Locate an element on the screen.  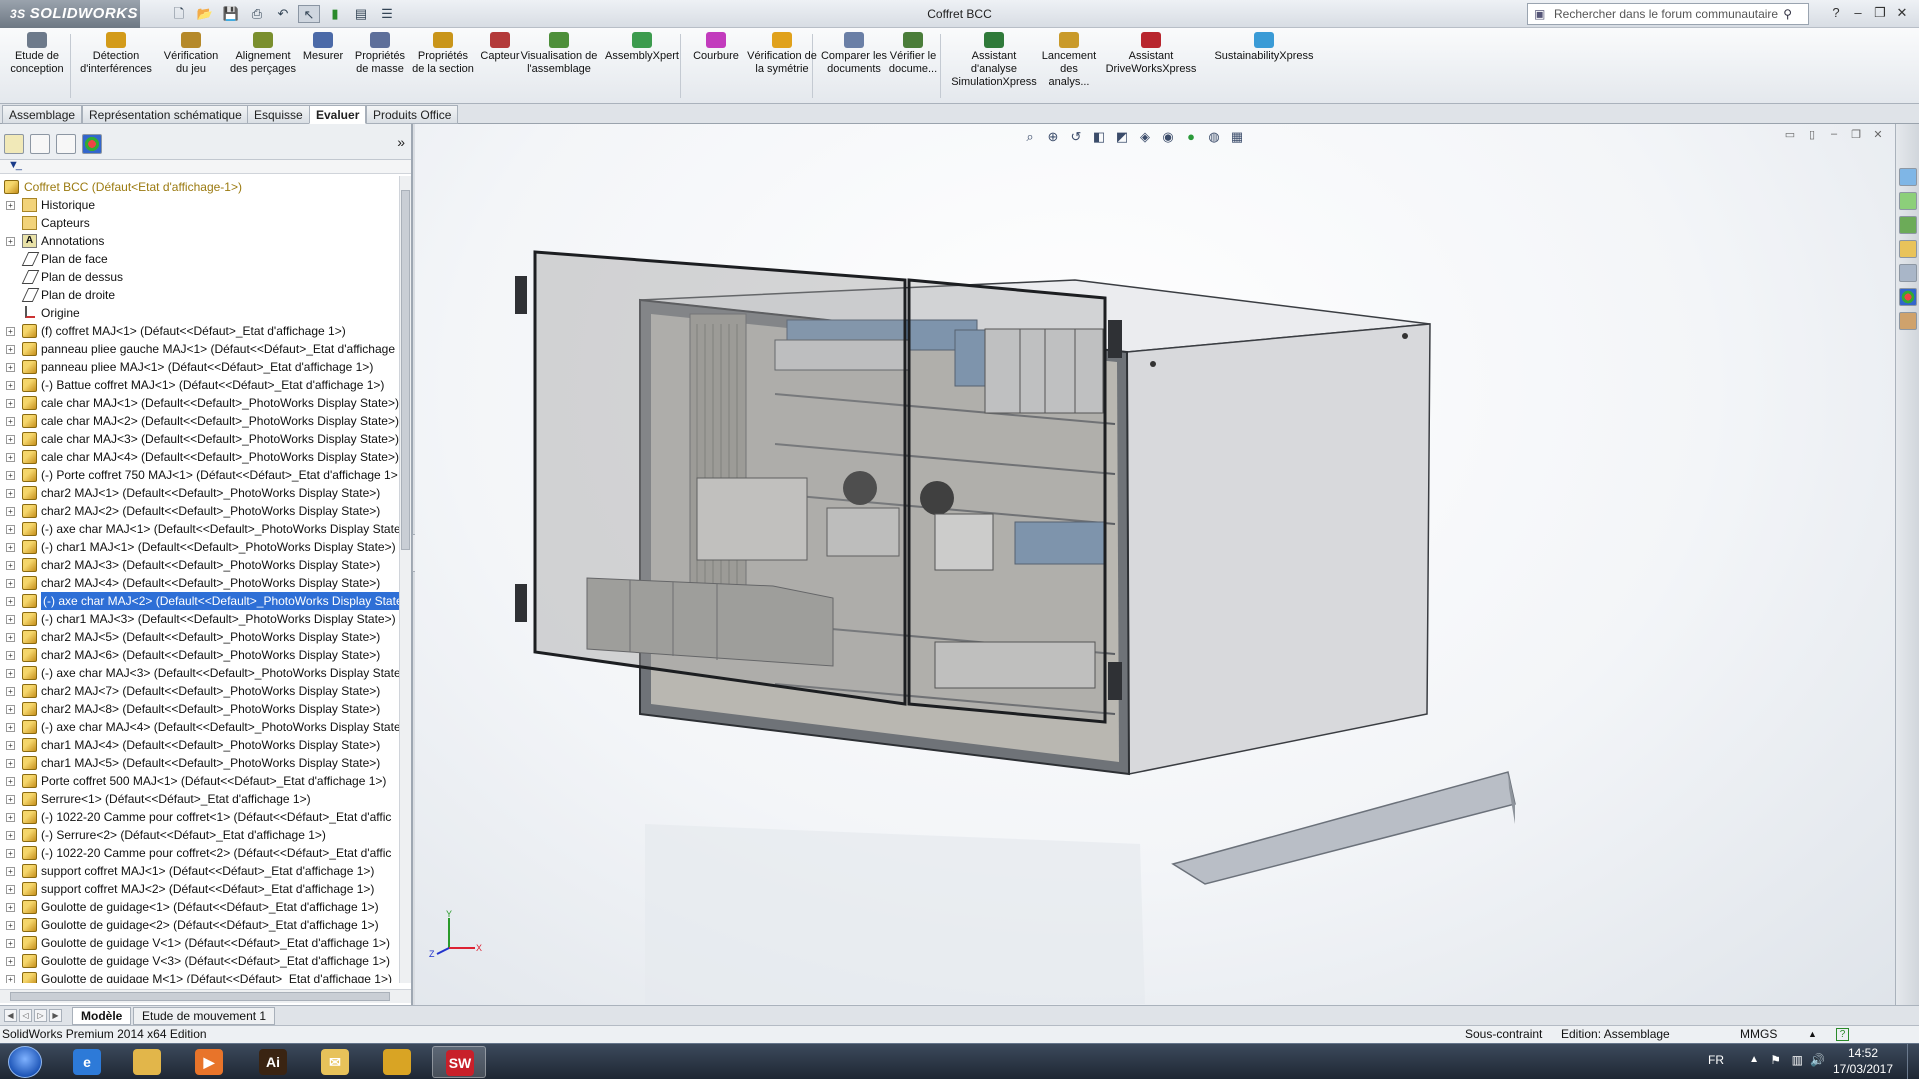
custom-properties-icon is located at coordinates (1908, 321).